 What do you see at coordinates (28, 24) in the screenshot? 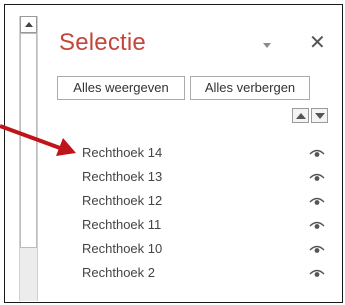
I see `scroll-up-button` at bounding box center [28, 24].